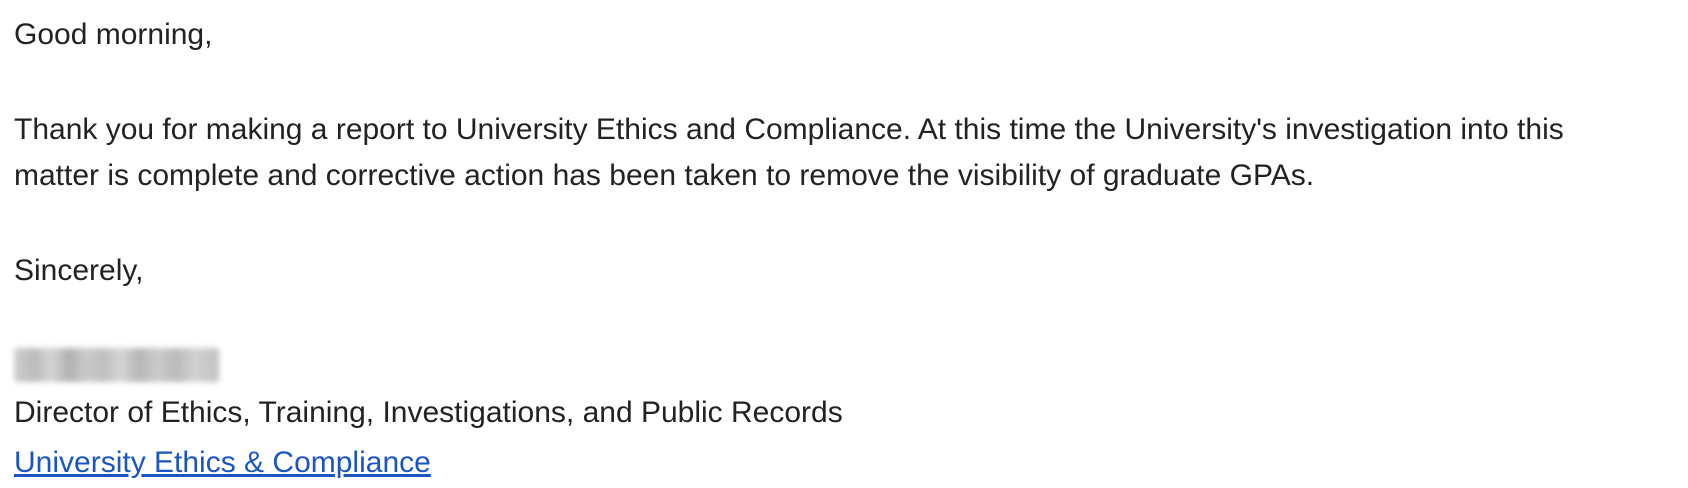 This screenshot has width=1688, height=488. I want to click on redacted-signature-name, so click(116, 365).